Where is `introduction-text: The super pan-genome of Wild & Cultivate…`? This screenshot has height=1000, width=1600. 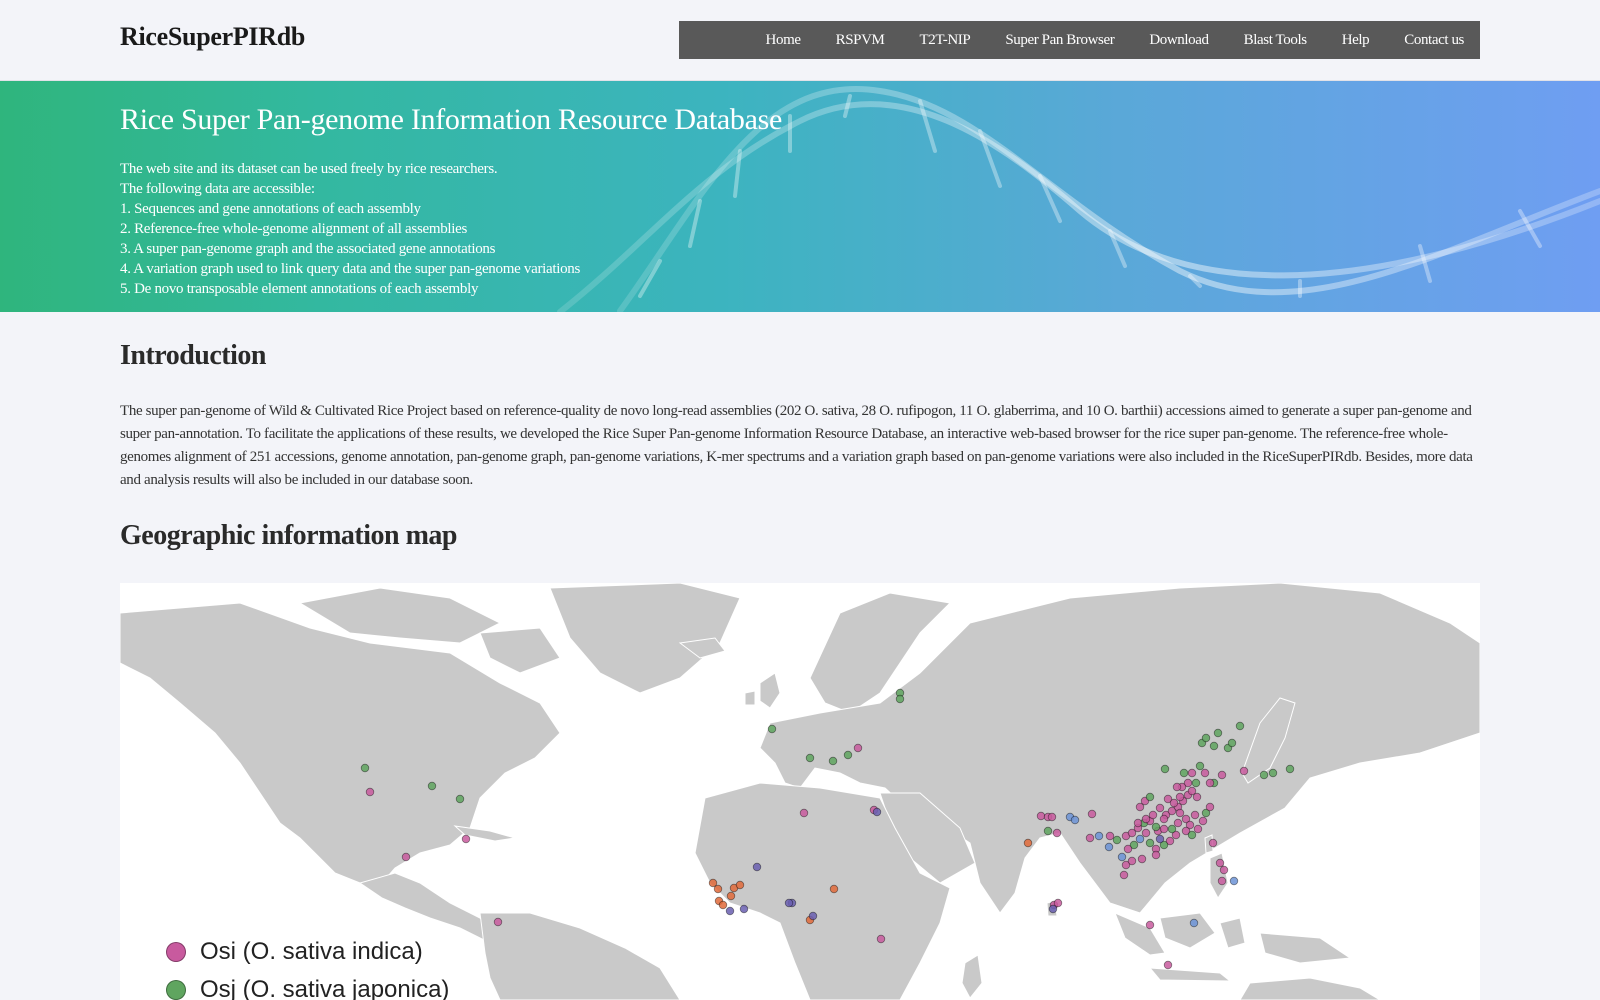 introduction-text: The super pan-genome of Wild & Cultivate… is located at coordinates (796, 445).